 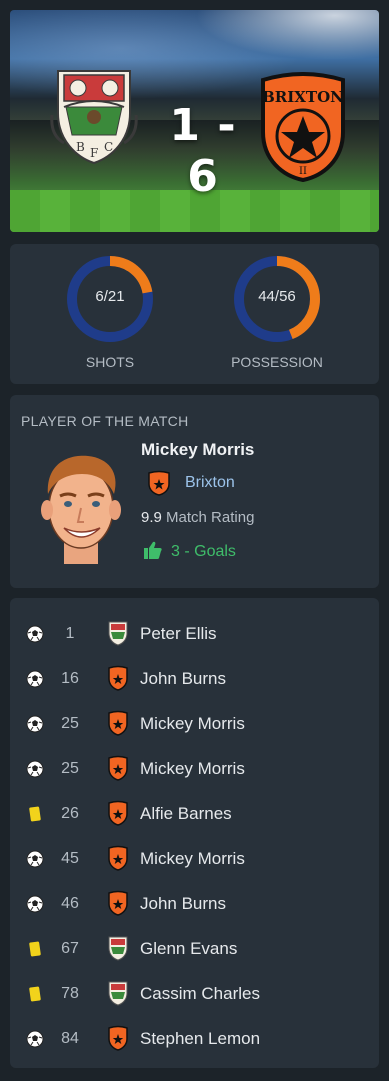 I want to click on event-row: 26 Alfie Barnes, so click(x=194, y=812).